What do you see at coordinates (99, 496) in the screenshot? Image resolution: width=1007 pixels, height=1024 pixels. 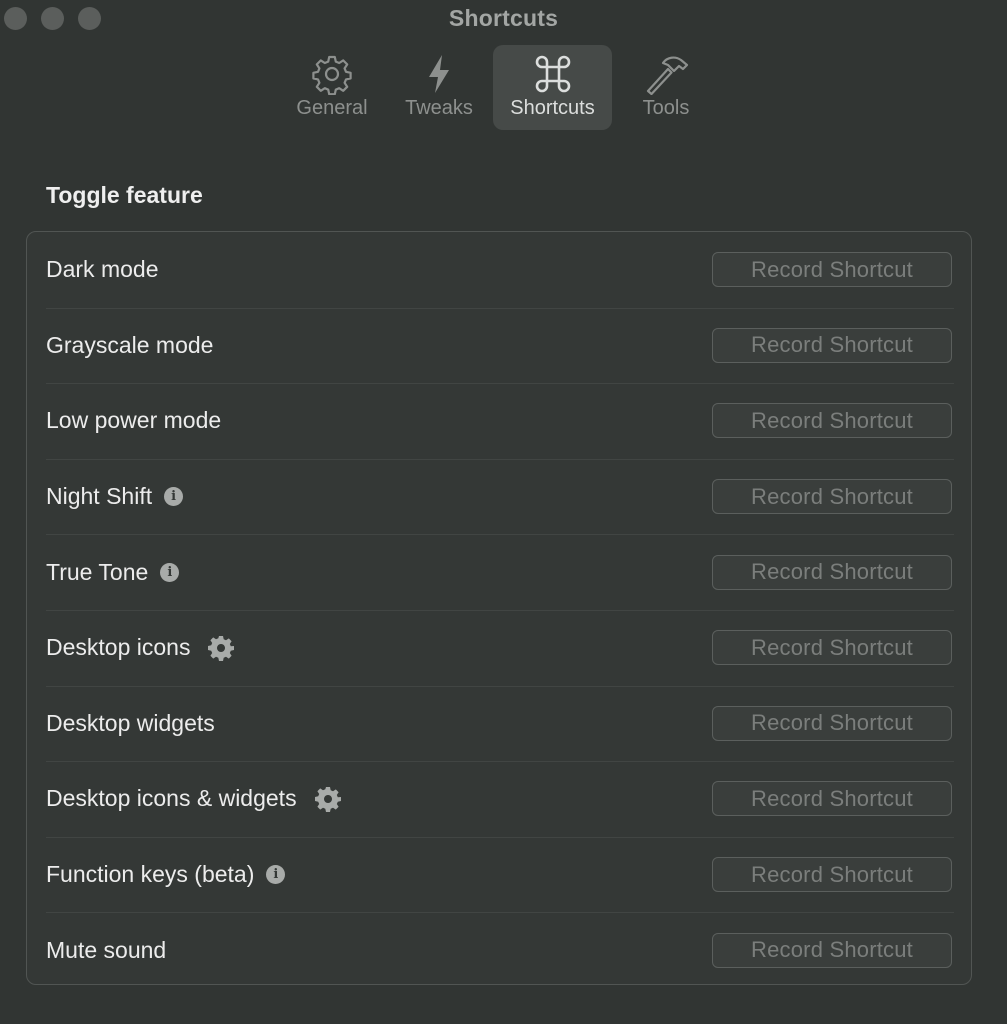 I see `row-label: Night Shift` at bounding box center [99, 496].